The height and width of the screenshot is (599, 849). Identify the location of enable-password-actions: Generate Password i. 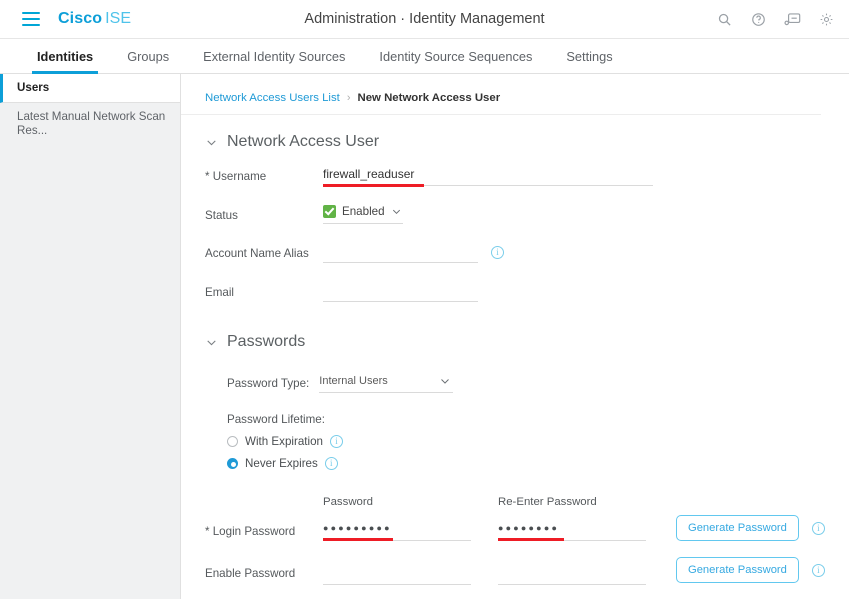
(750, 570).